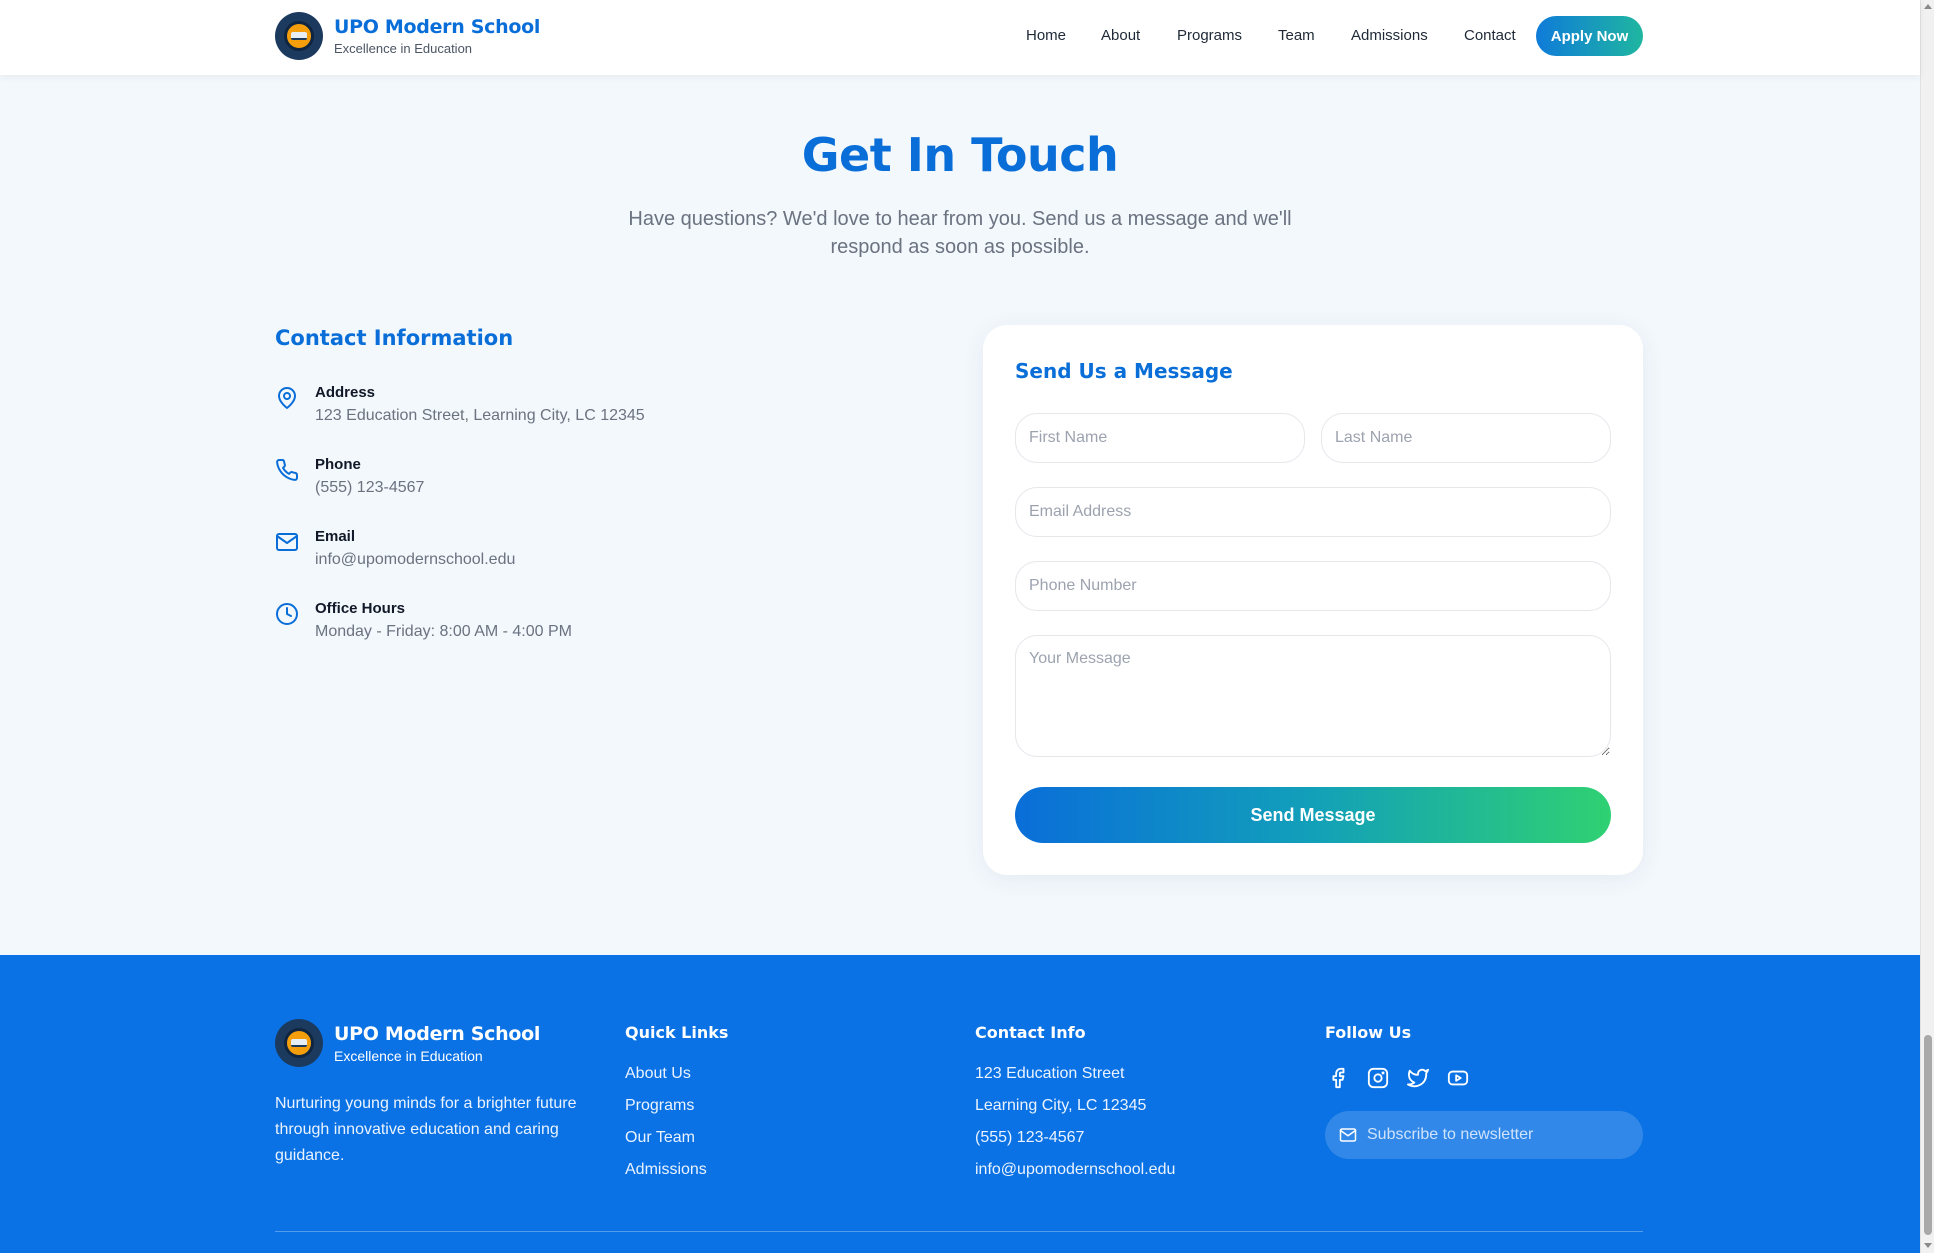  What do you see at coordinates (1928, 1135) in the screenshot?
I see `scrollbar-thumb` at bounding box center [1928, 1135].